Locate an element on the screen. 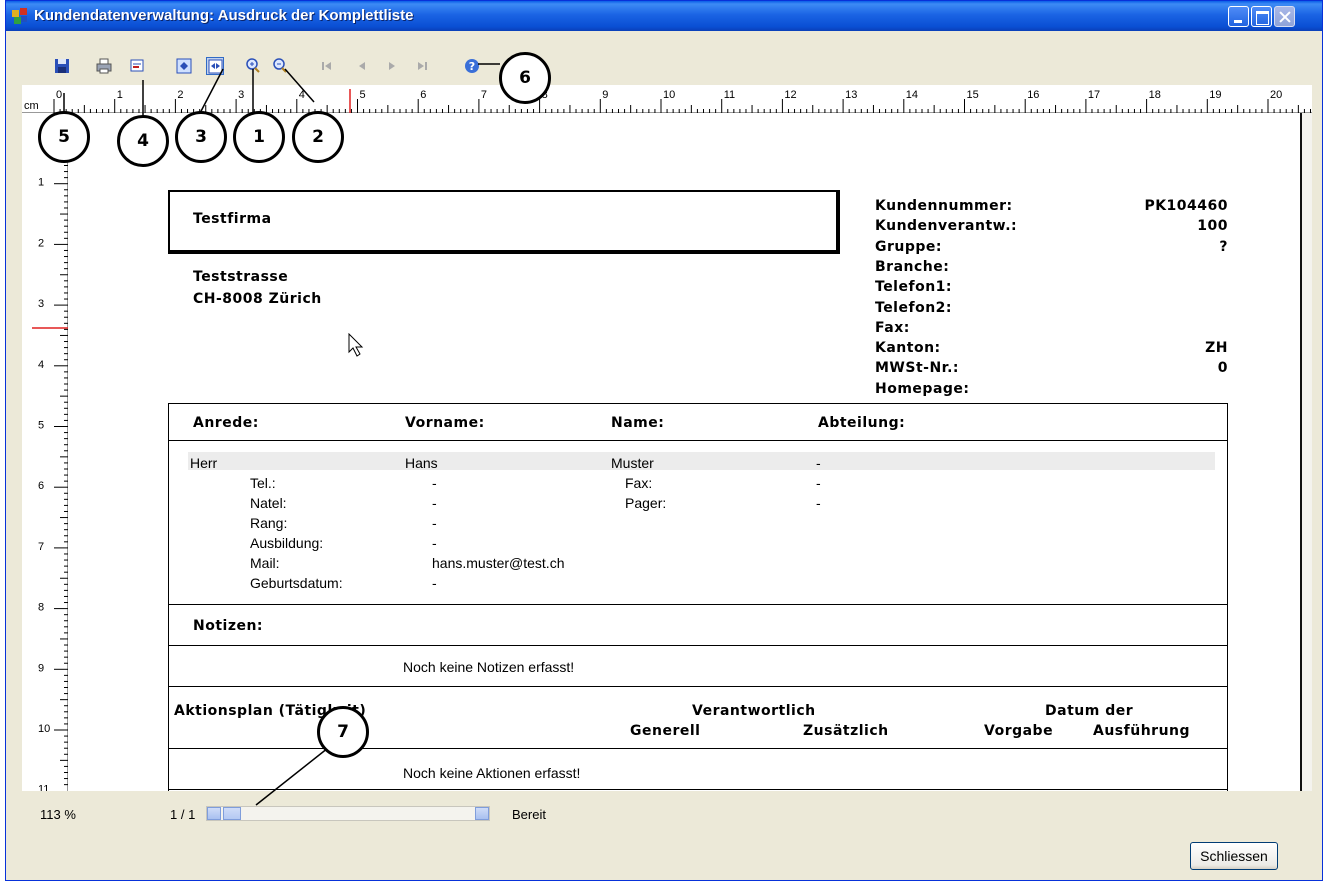 The width and height of the screenshot is (1328, 881). header-abteilung: Abteilung: is located at coordinates (862, 423).